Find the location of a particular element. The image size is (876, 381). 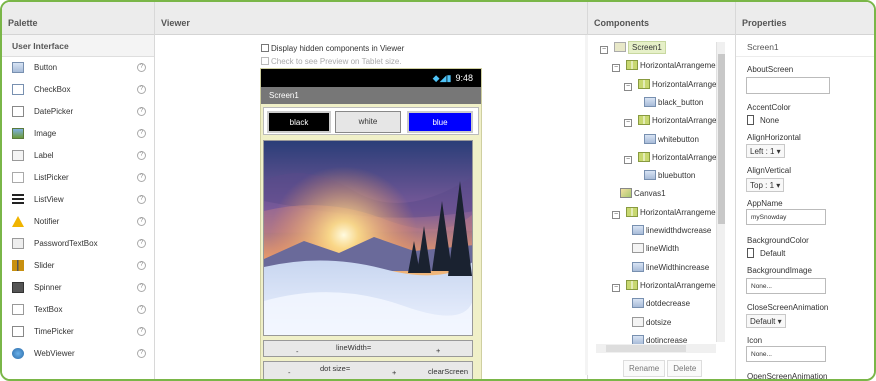

tree-node-black_button: black_button is located at coordinates (670, 105).